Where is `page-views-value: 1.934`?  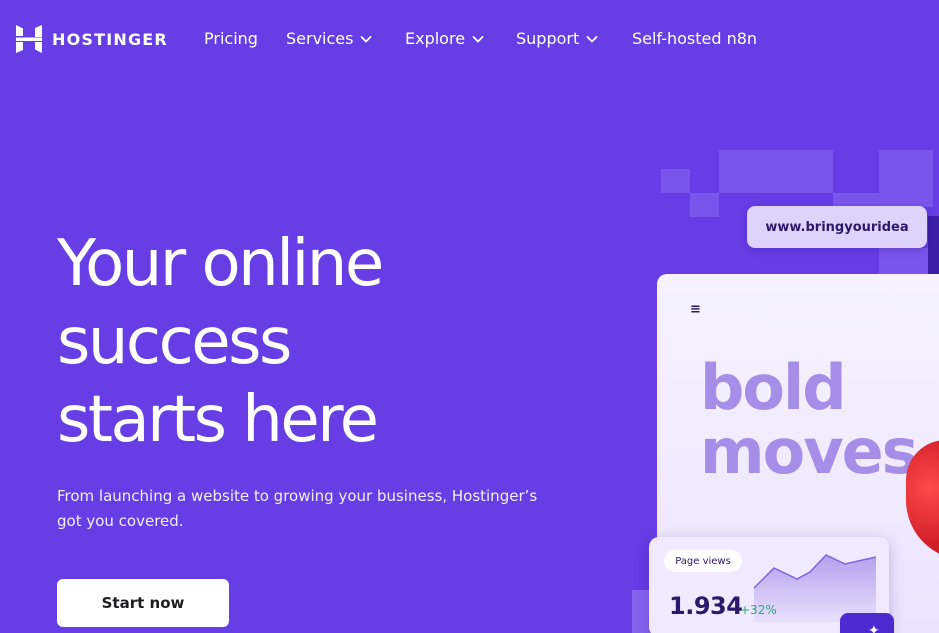 page-views-value: 1.934 is located at coordinates (706, 606).